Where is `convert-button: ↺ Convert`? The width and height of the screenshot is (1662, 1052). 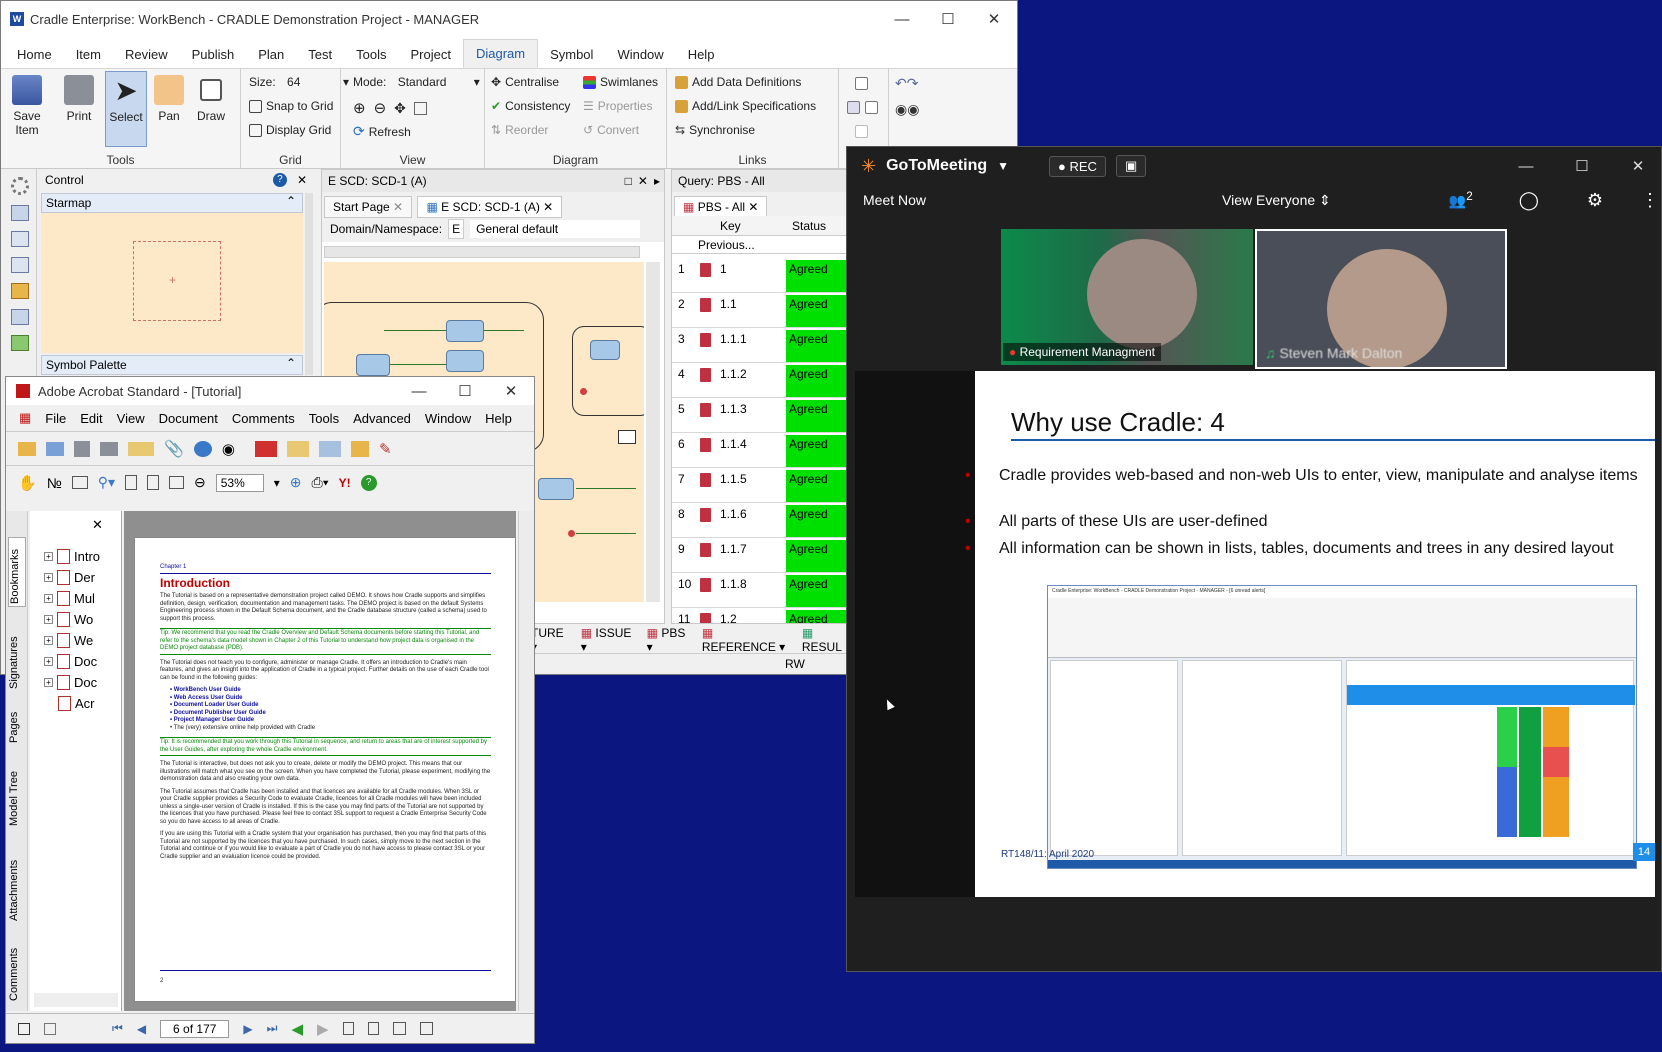 convert-button: ↺ Convert is located at coordinates (611, 130).